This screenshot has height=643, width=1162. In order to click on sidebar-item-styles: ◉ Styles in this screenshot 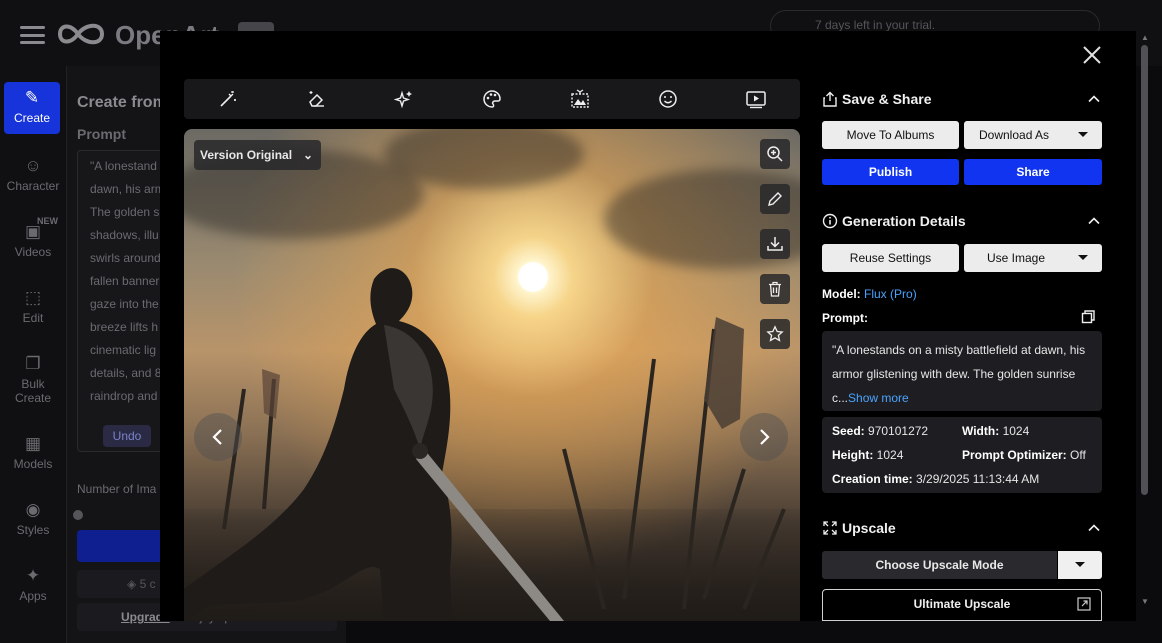, I will do `click(33, 518)`.